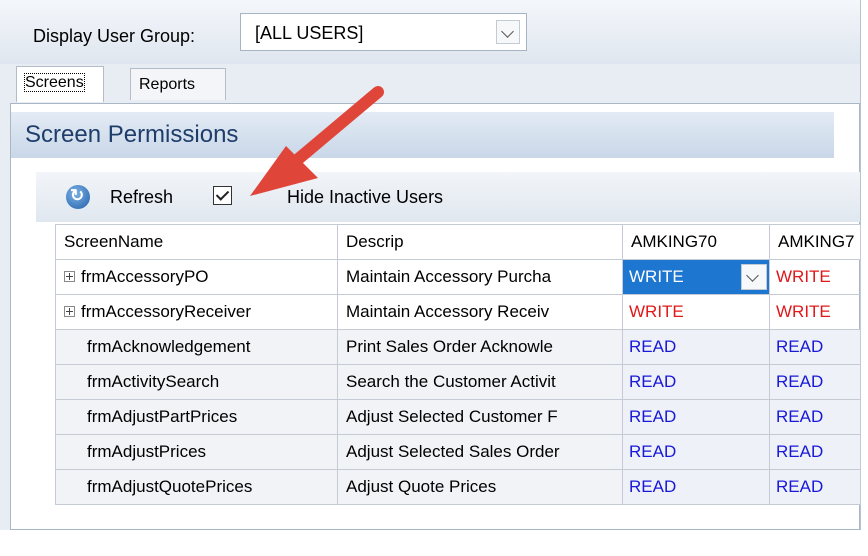  I want to click on permission-dropdown-button, so click(754, 277).